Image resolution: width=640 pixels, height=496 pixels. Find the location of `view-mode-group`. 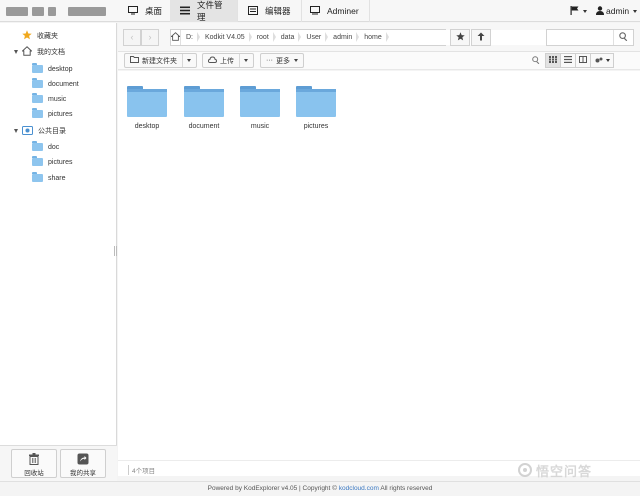

view-mode-group is located at coordinates (579, 60).